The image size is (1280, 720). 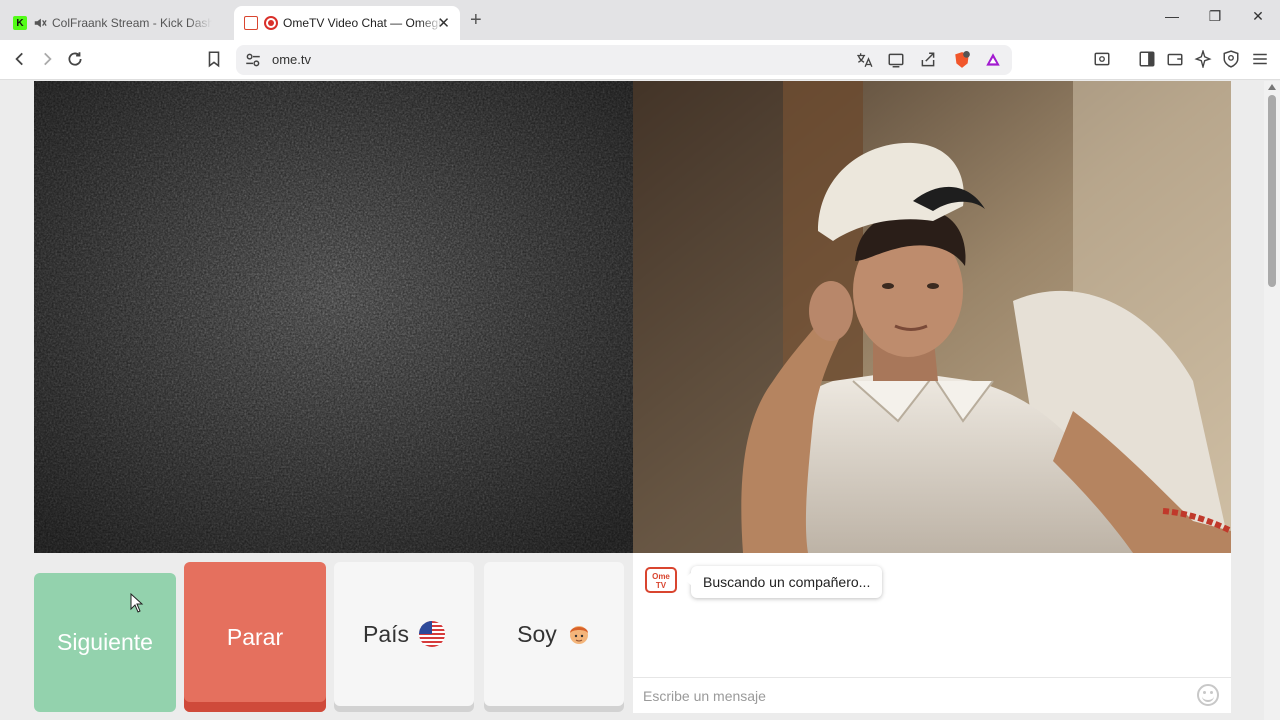 What do you see at coordinates (661, 580) in the screenshot?
I see `ometv-logo-icon: Ome TV` at bounding box center [661, 580].